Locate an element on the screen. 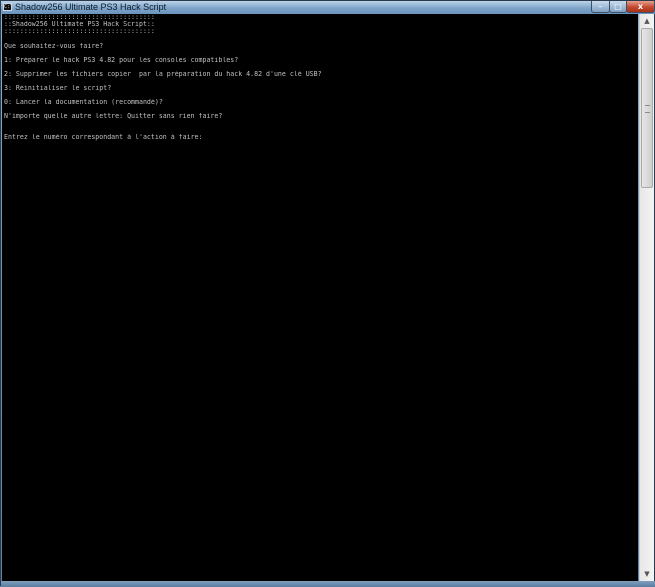 This screenshot has width=655, height=587. banner-title-line: ::Shadow256 Ultimate PS3 Hack Script:: is located at coordinates (79, 25).